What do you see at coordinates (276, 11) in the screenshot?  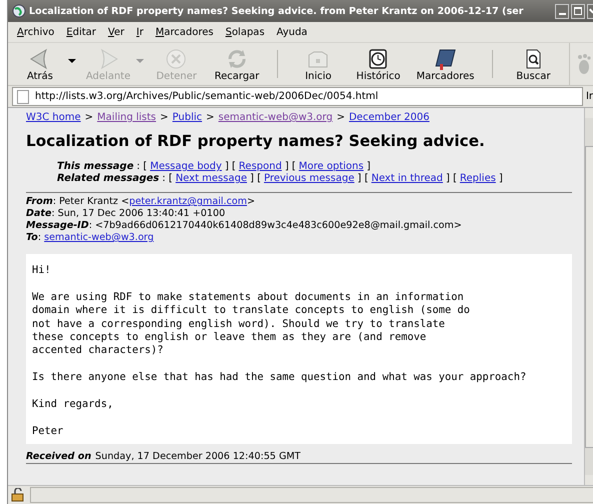 I see `window-title: Localization of RDF property names? Seeking advice. from Peter Krantz on 2006-12-17 (ser` at bounding box center [276, 11].